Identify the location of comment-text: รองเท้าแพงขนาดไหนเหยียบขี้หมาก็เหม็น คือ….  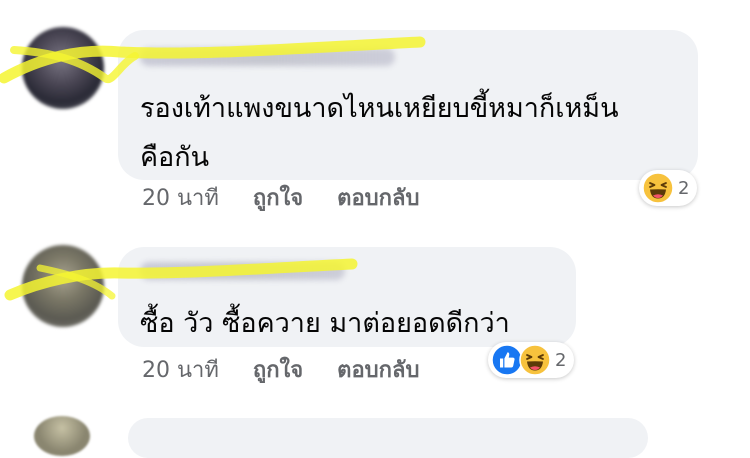
(379, 133).